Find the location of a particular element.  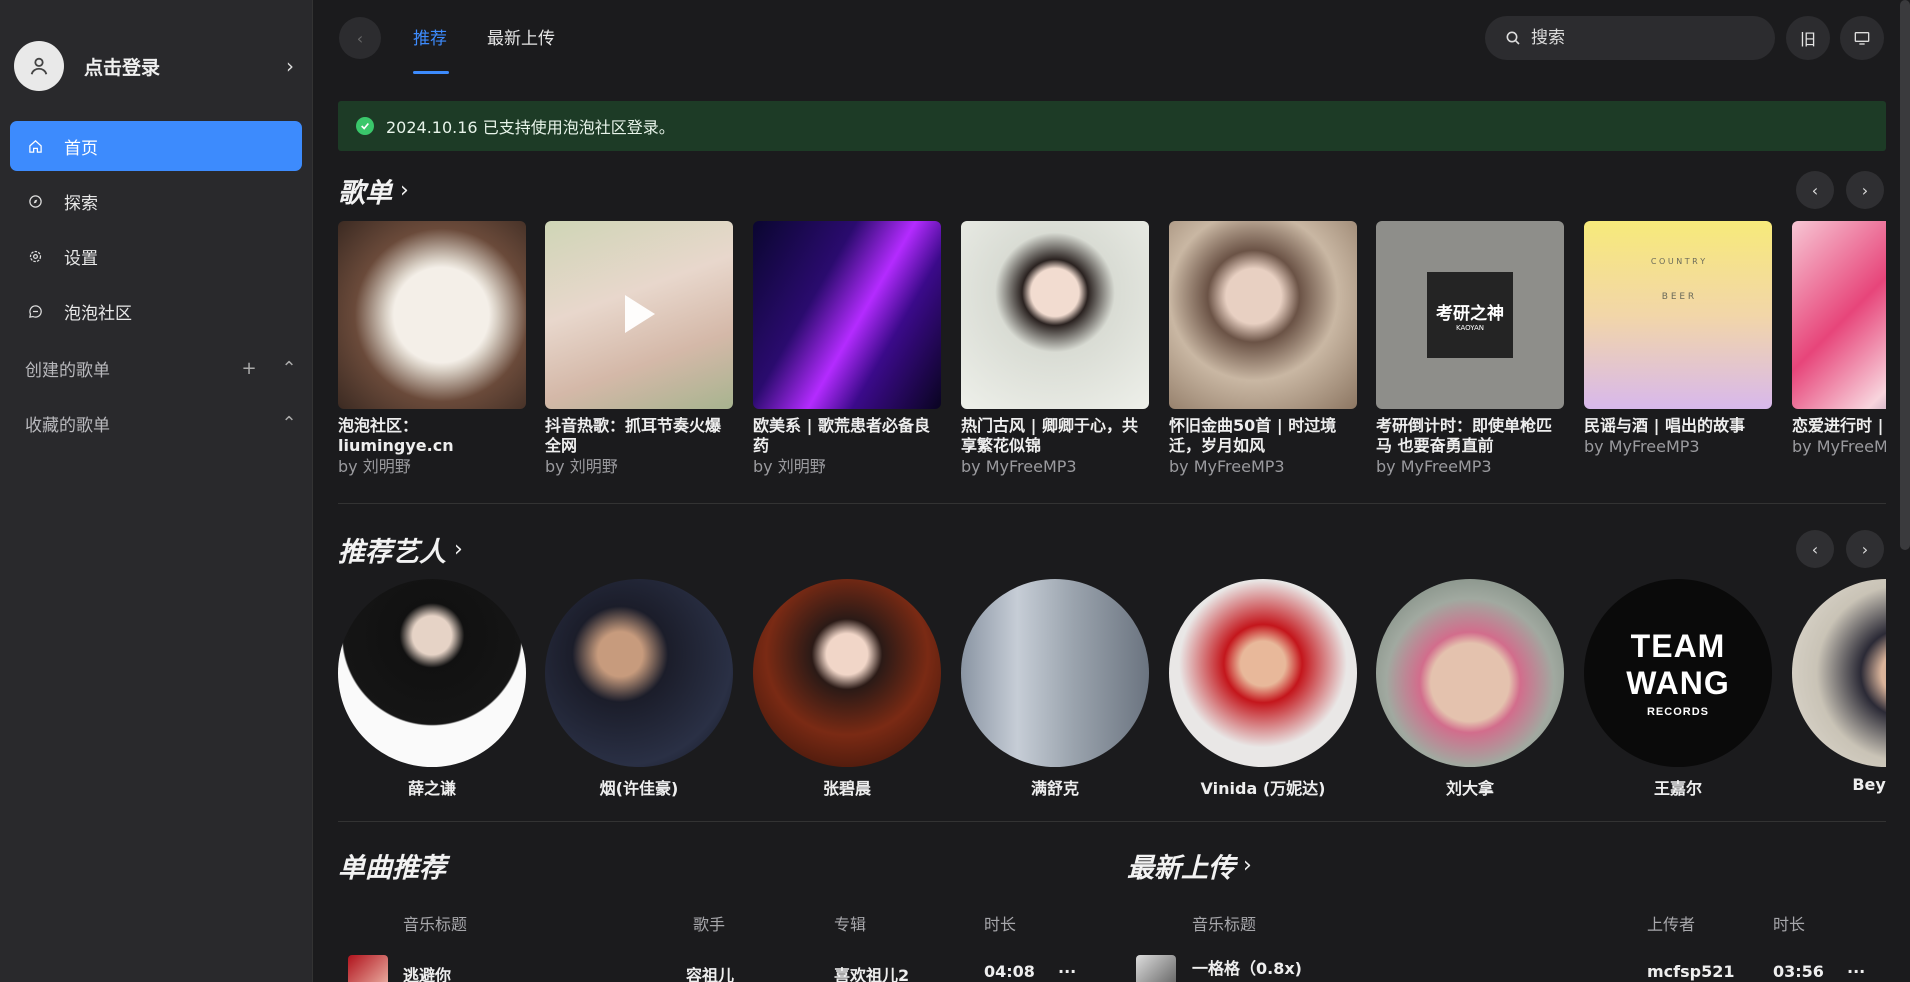

sidebar-nav: 首页 探索 设置 泡泡社区 创建的歌单 + ⌃ 收藏的歌单 ⌃ is located at coordinates (156, 286).